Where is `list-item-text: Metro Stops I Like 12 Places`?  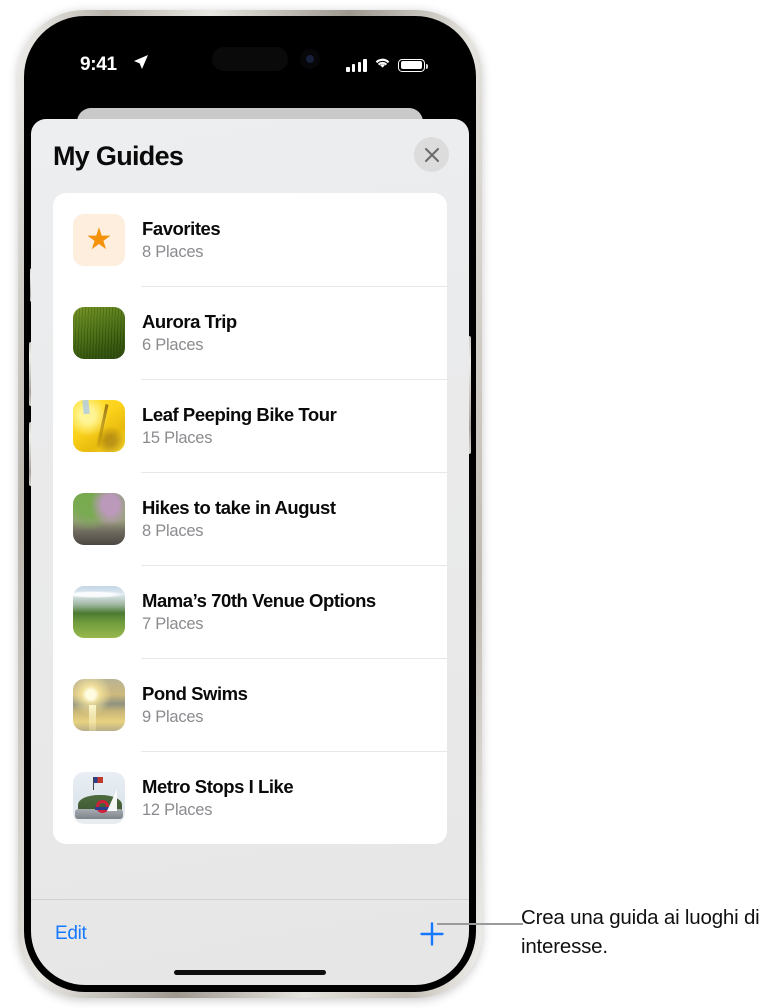 list-item-text: Metro Stops I Like 12 Places is located at coordinates (218, 798).